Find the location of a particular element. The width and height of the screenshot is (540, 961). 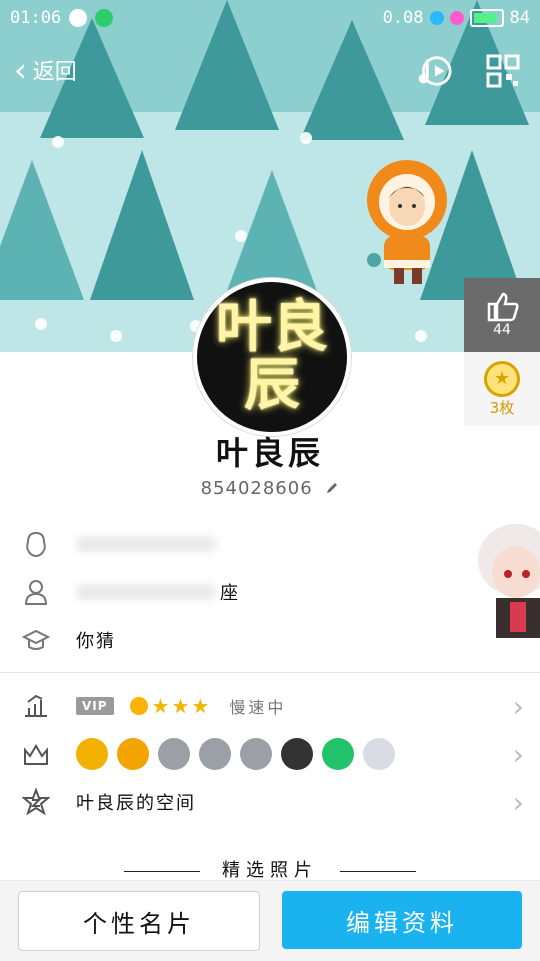

crown-icon is located at coordinates (36, 754).